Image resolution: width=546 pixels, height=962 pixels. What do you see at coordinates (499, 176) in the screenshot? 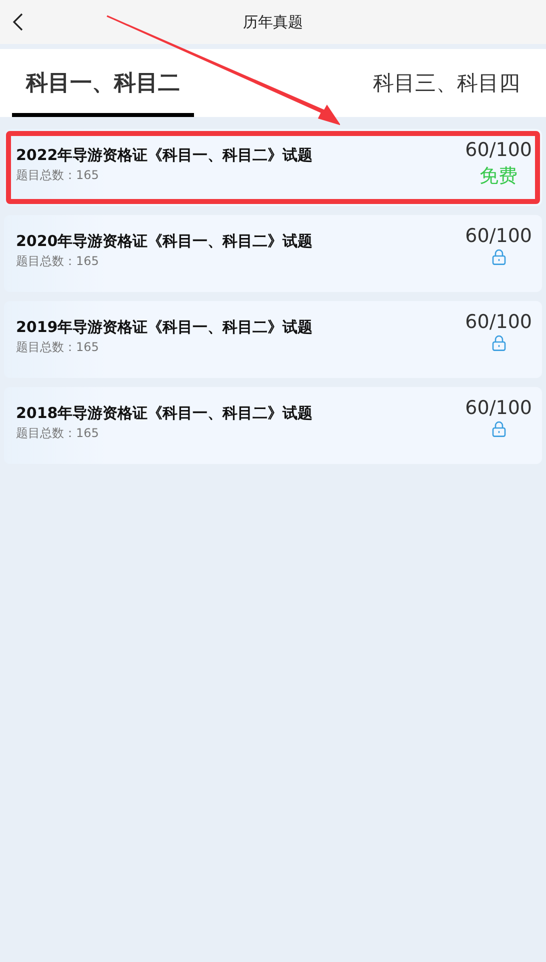
I see `free-label: 免费` at bounding box center [499, 176].